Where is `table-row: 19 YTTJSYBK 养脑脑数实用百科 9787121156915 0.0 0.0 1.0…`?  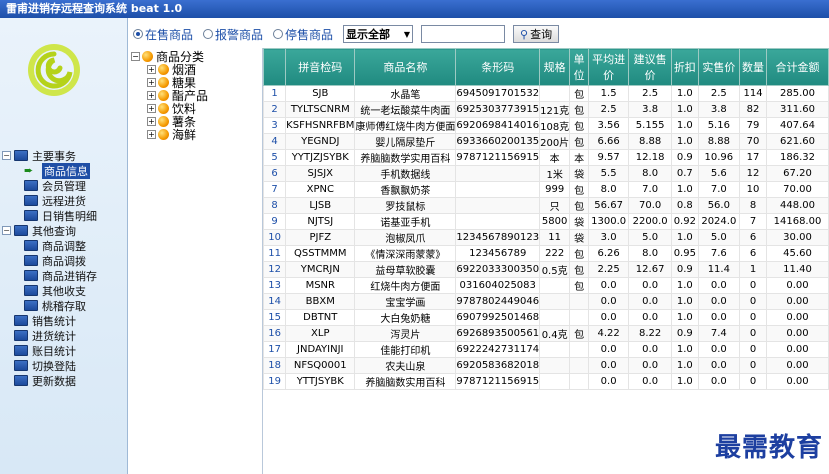
table-row: 19 YTTJSYBK 养脑脑数实用百科 9787121156915 0.0 0.0 1.0… is located at coordinates (546, 381).